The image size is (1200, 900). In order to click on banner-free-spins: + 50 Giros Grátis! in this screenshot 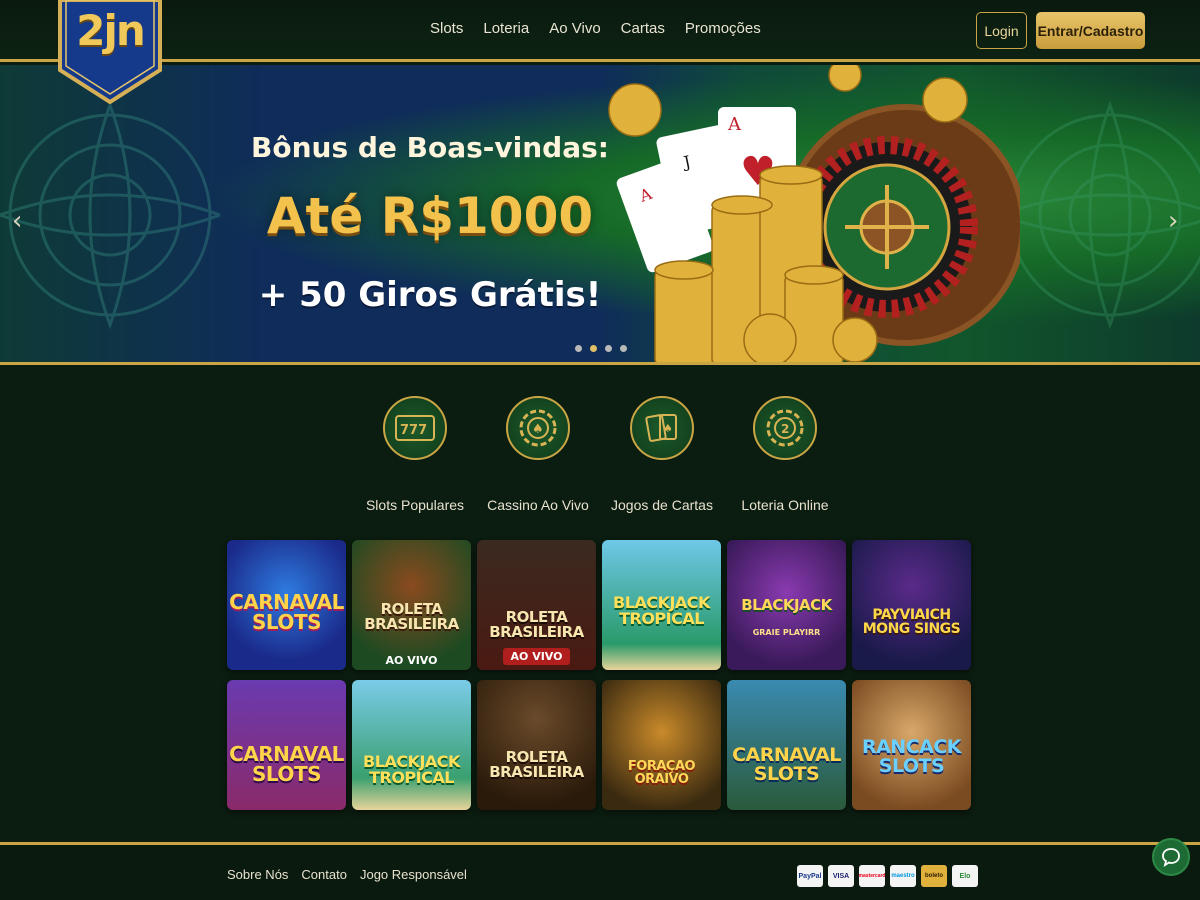, I will do `click(430, 295)`.